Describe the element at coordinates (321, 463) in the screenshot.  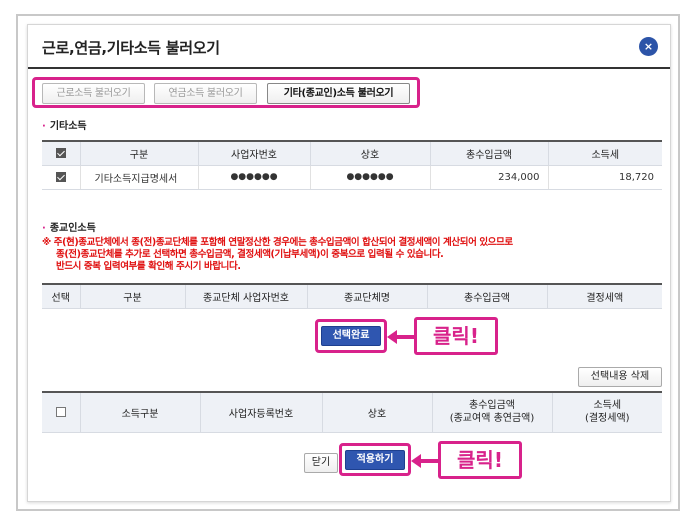
I see `close-button: 닫기` at that location.